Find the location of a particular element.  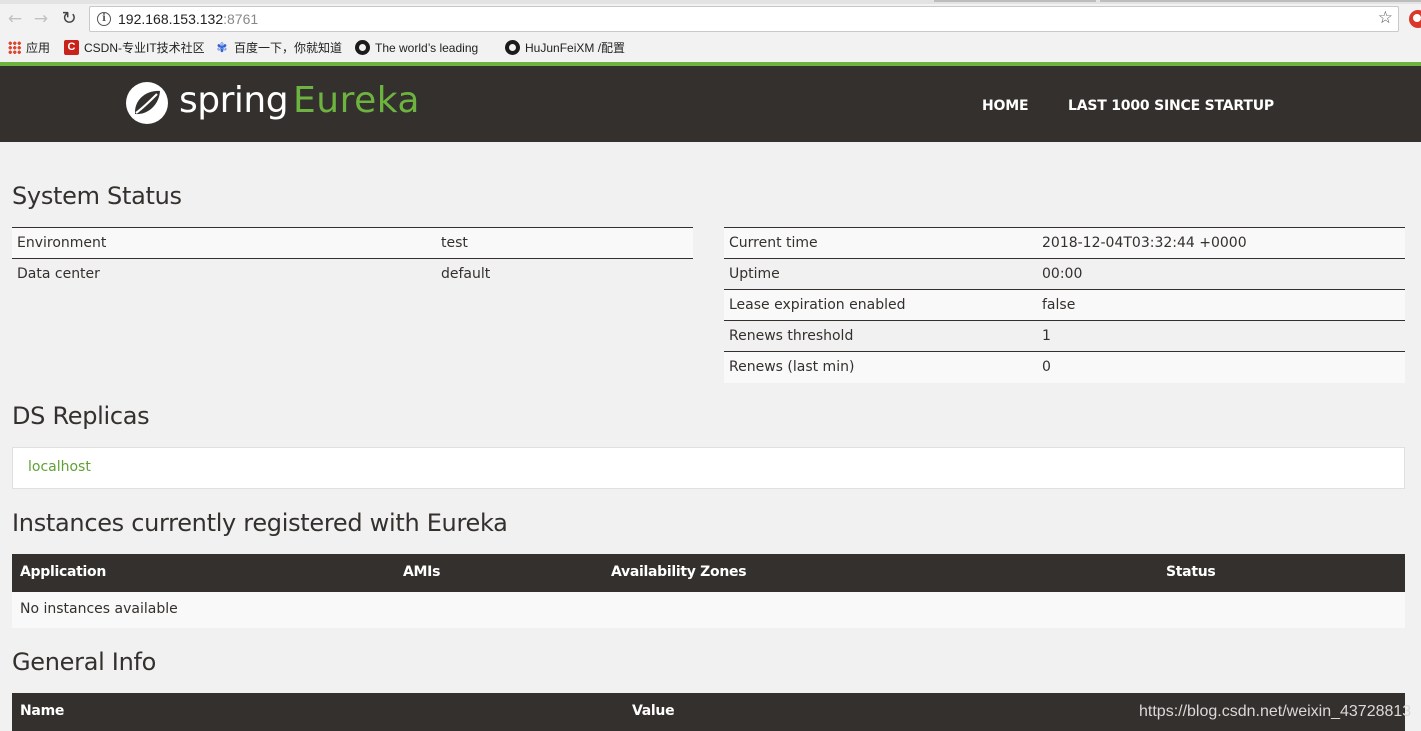

general-info-title: General Info is located at coordinates (84, 662).